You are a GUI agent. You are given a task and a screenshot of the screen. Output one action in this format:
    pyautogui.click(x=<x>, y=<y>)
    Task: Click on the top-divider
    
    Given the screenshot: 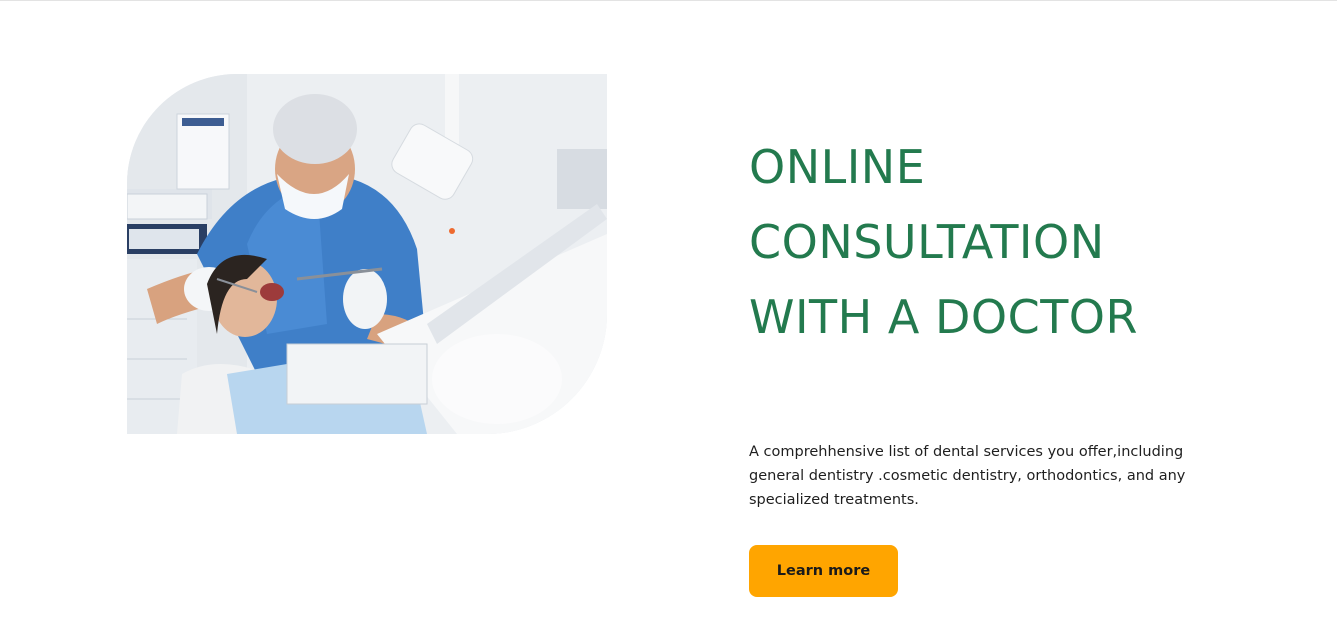 What is the action you would take?
    pyautogui.click(x=668, y=0)
    